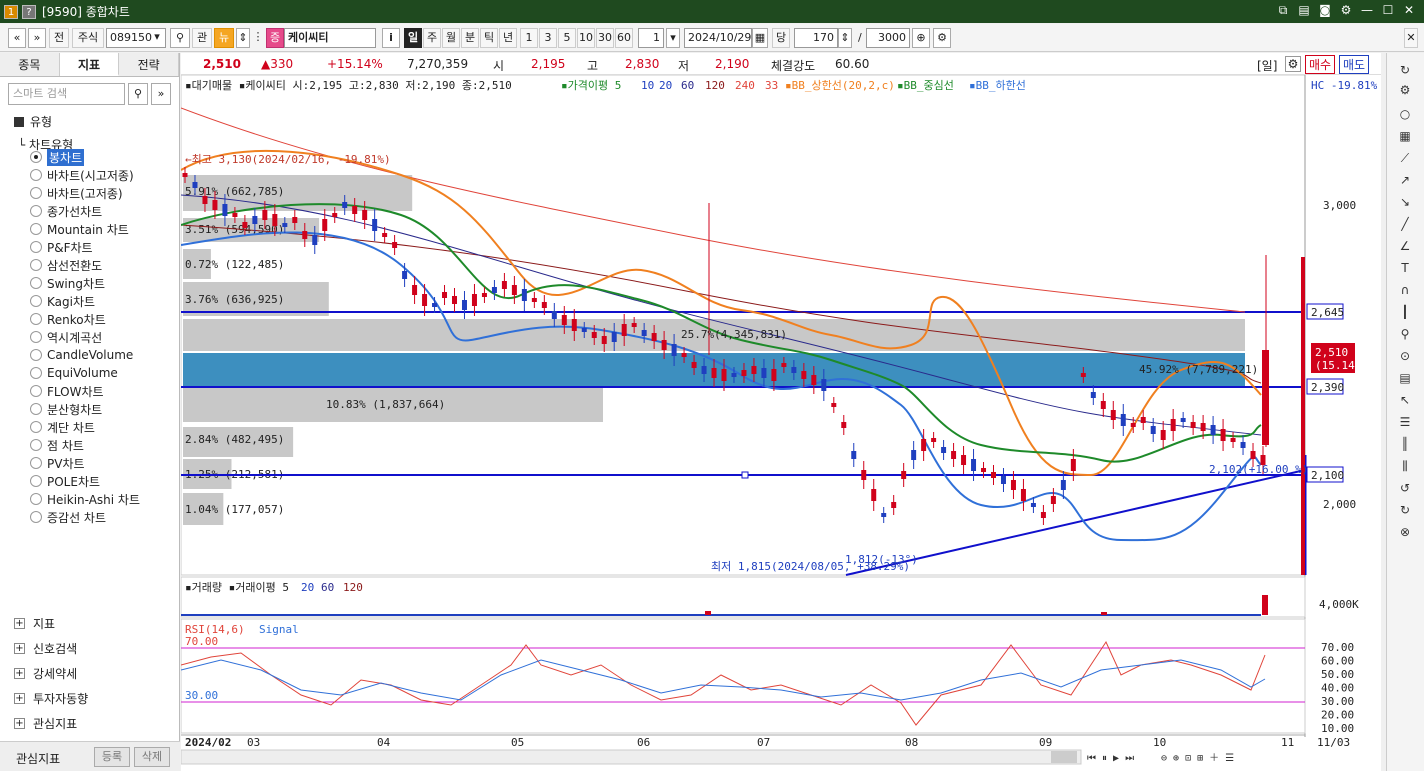 The image size is (1424, 771). What do you see at coordinates (68, 319) in the screenshot?
I see `chart-type-item: Renko차트` at bounding box center [68, 319].